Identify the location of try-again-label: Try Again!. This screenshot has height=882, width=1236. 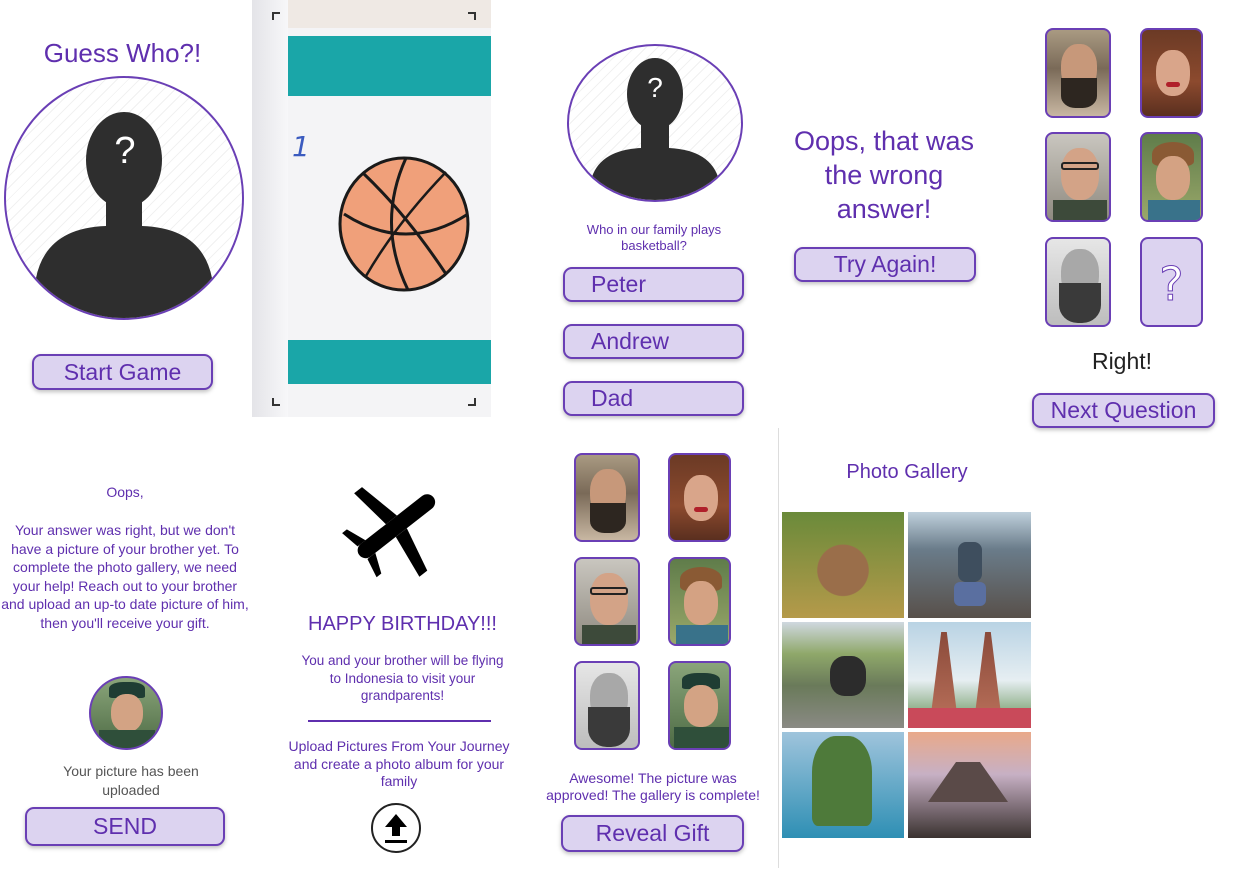
(885, 264).